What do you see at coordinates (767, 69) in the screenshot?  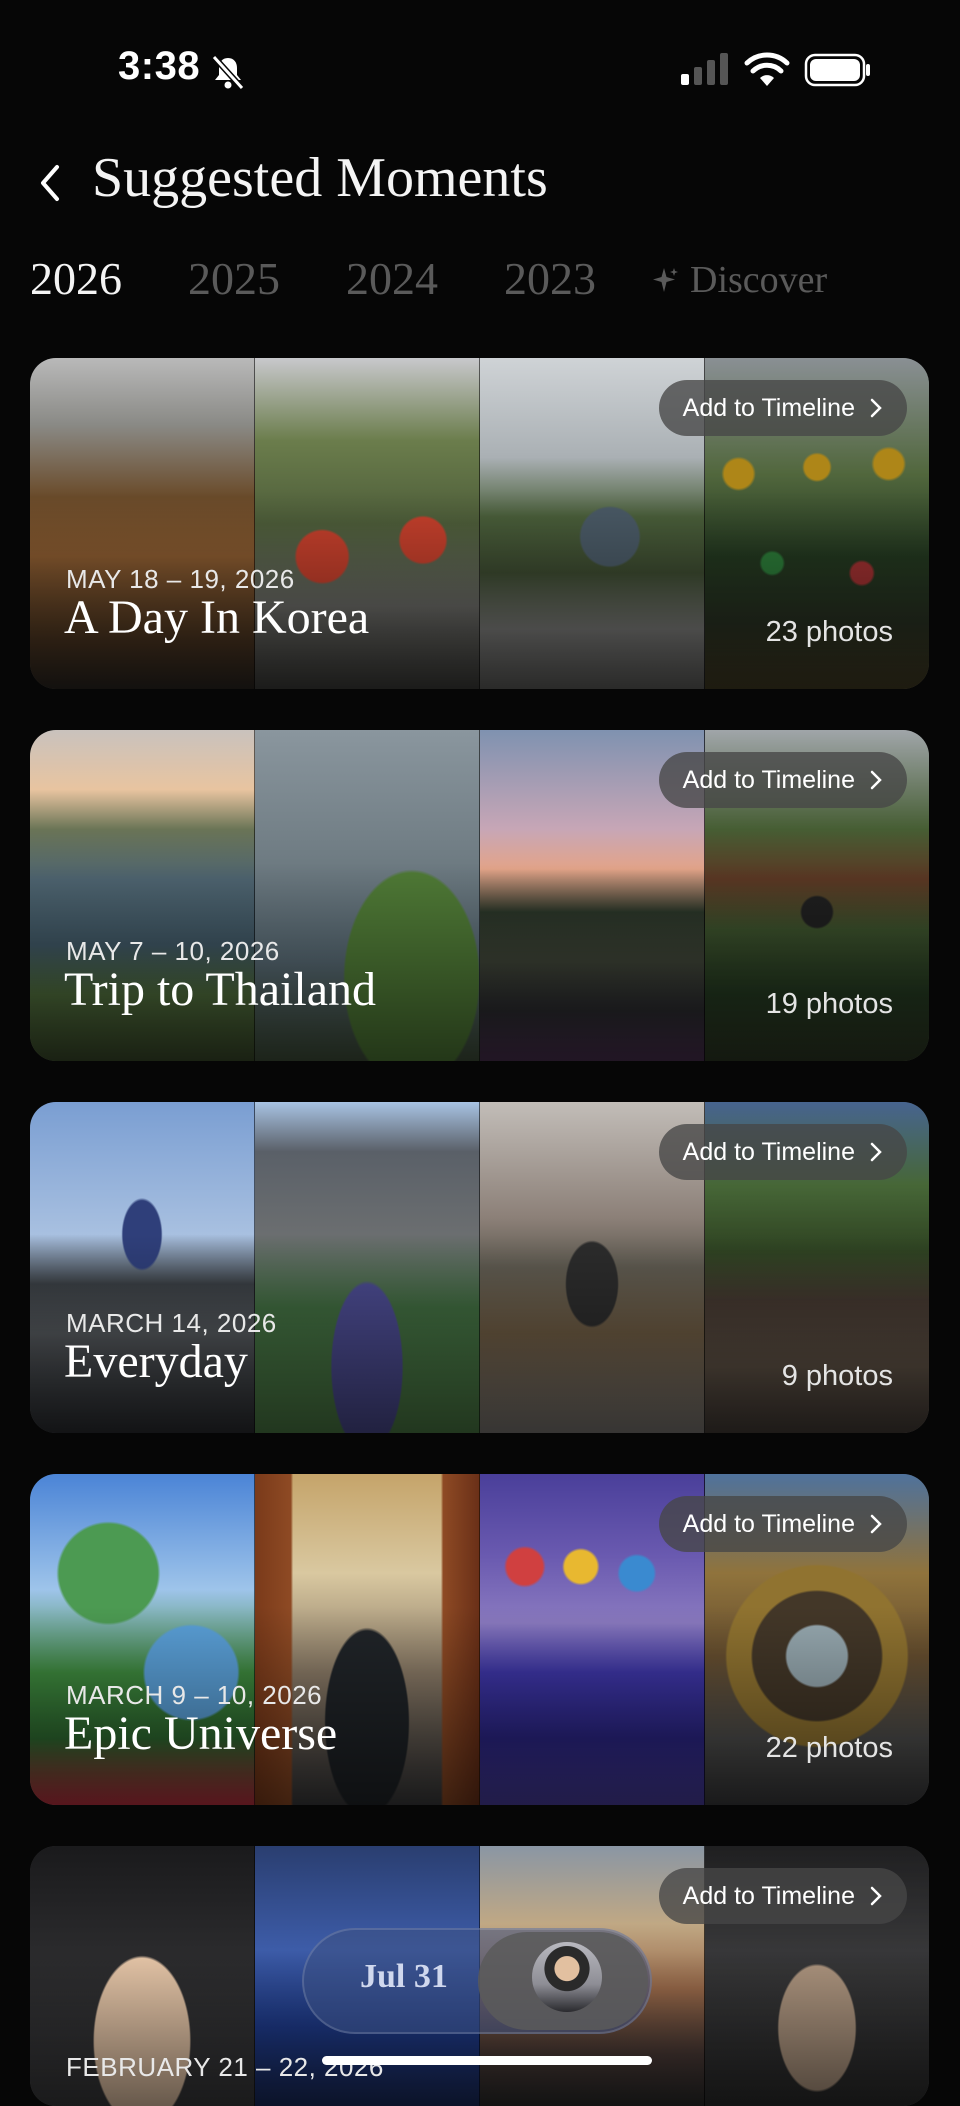 I see `wifi-icon` at bounding box center [767, 69].